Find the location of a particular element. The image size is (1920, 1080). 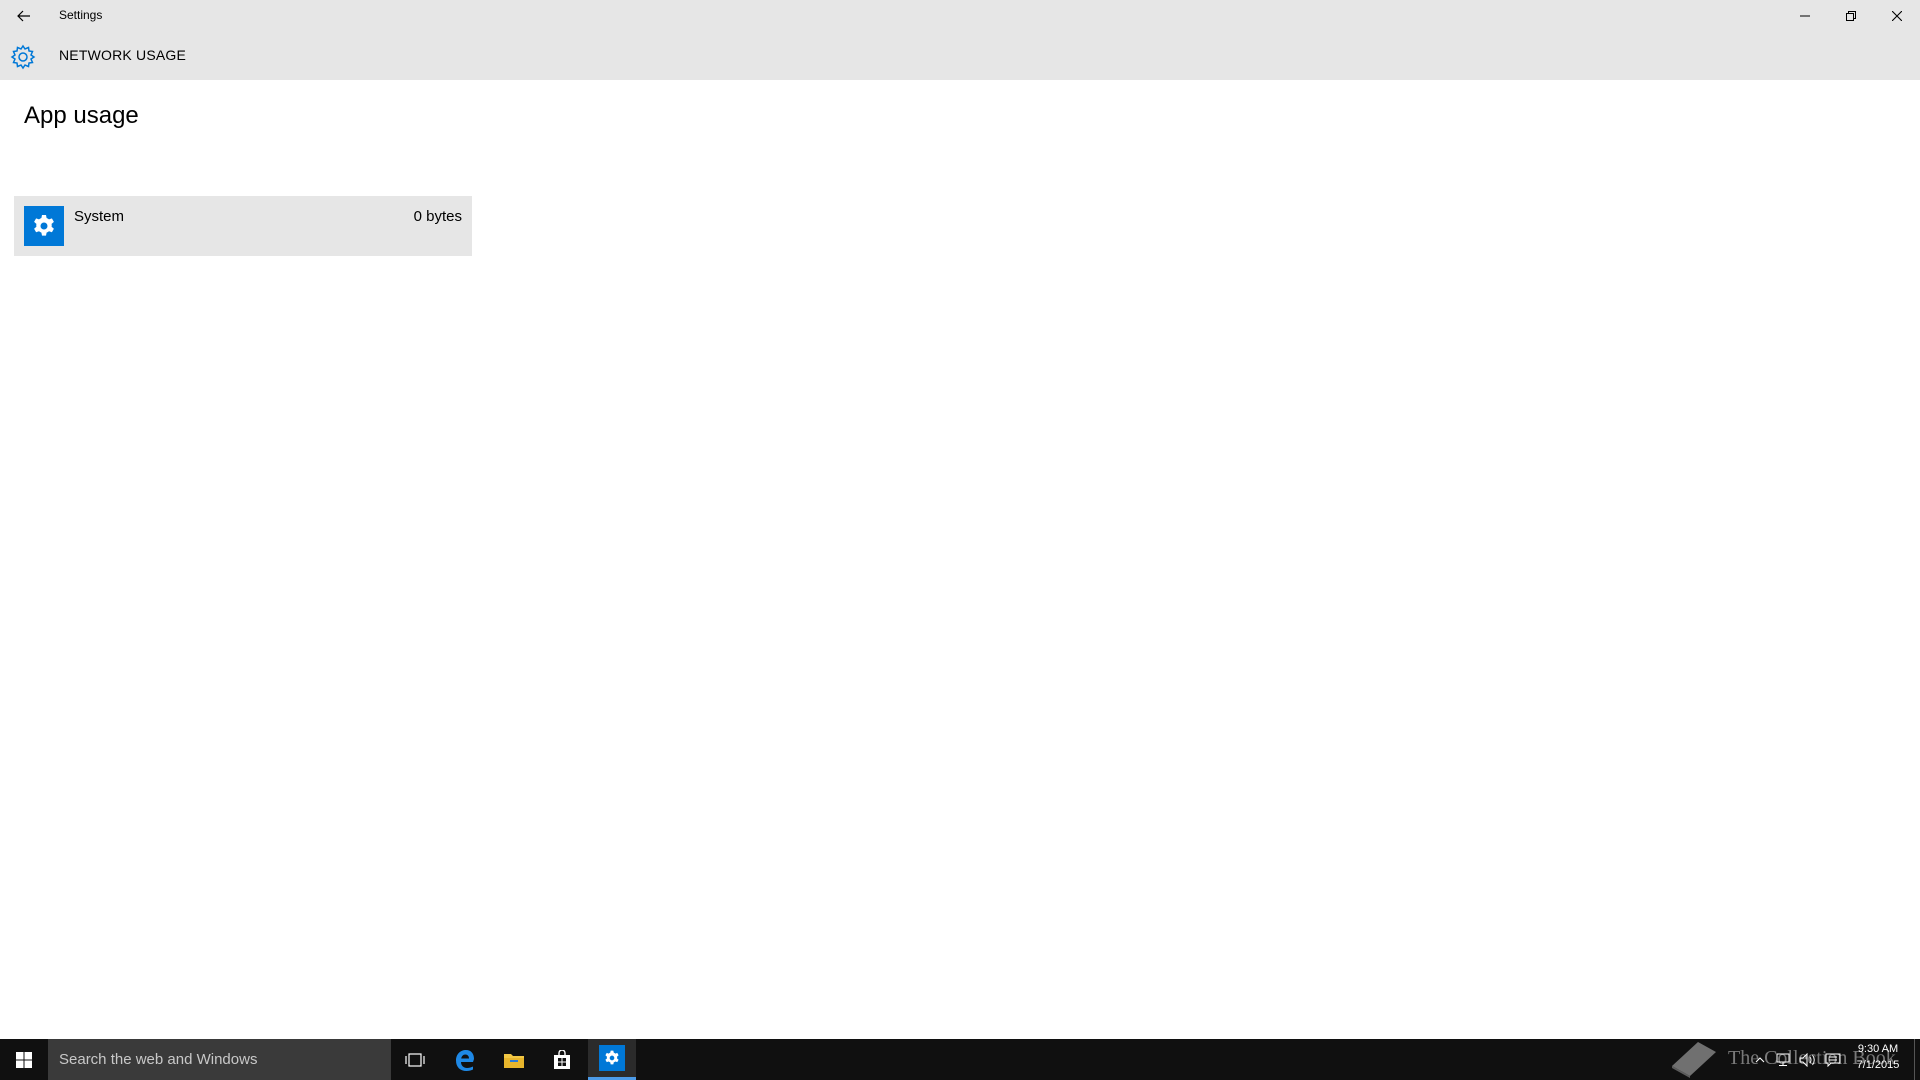

store-icon is located at coordinates (562, 1059).